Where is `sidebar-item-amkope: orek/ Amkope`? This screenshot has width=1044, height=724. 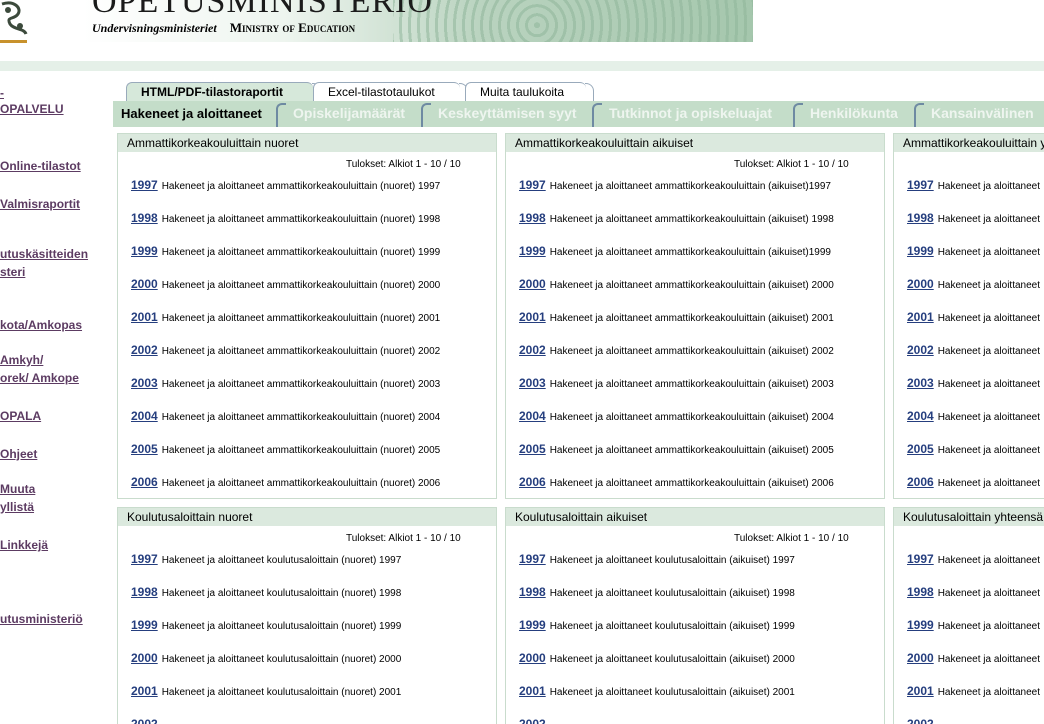 sidebar-item-amkope: orek/ Amkope is located at coordinates (39, 378).